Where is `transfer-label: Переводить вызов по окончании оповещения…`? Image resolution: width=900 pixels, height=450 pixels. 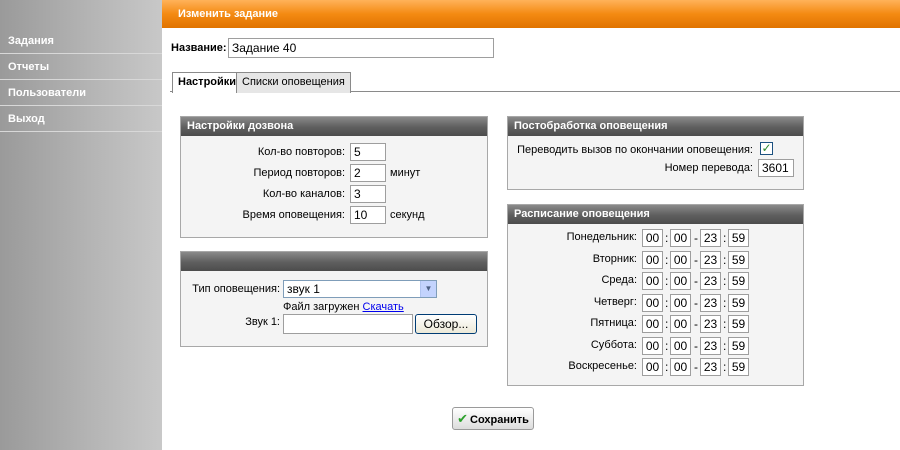 transfer-label: Переводить вызов по окончании оповещения… is located at coordinates (635, 150).